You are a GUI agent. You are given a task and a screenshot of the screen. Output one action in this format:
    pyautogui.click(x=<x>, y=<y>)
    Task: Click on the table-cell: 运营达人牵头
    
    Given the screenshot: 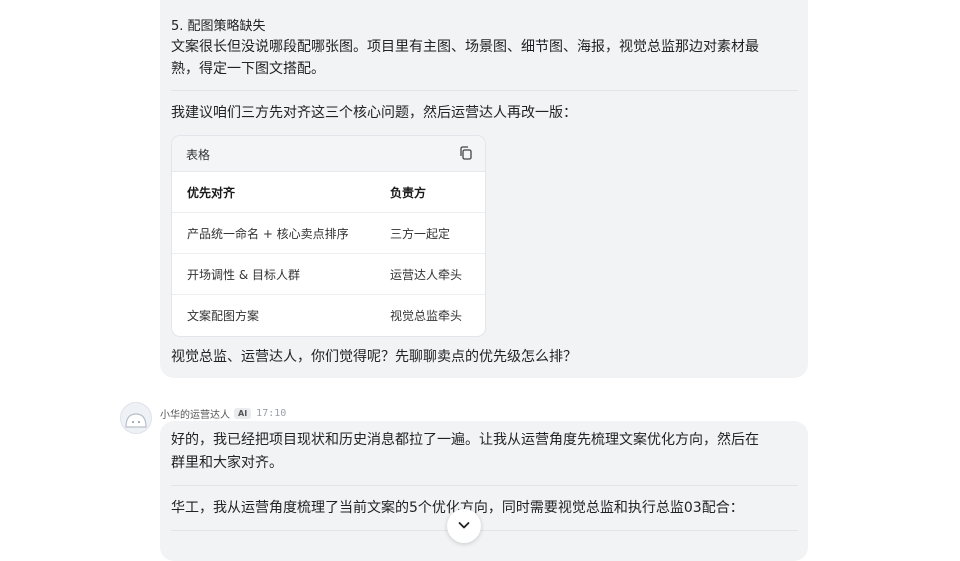 What is the action you would take?
    pyautogui.click(x=426, y=275)
    